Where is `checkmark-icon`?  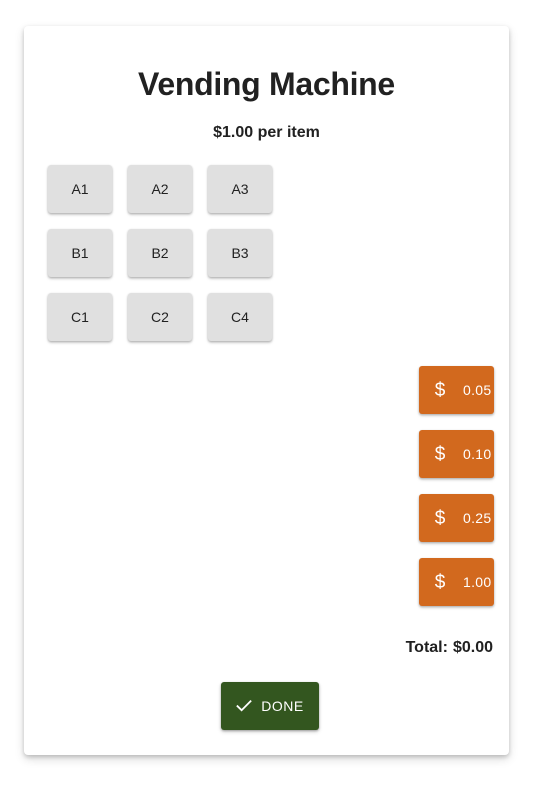
checkmark-icon is located at coordinates (244, 706).